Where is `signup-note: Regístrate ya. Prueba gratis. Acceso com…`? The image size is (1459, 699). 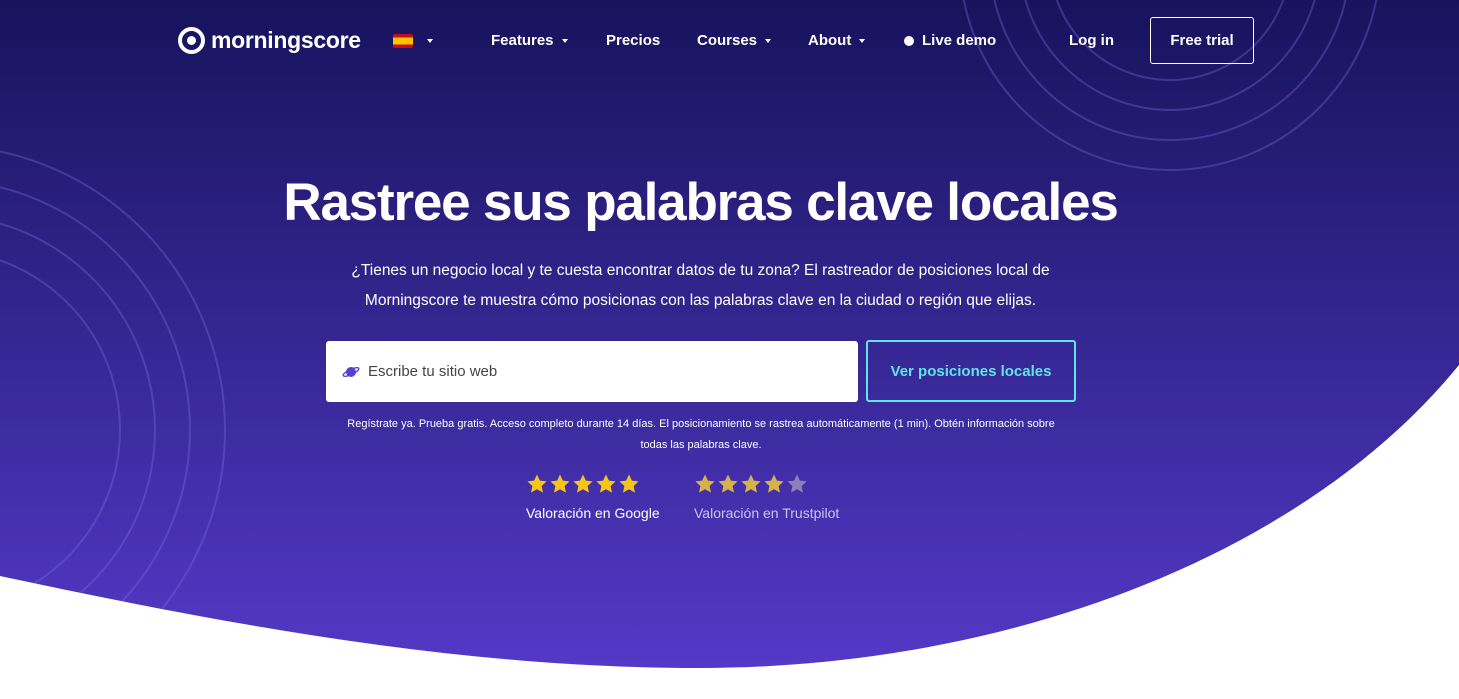
signup-note: Regístrate ya. Prueba gratis. Acceso com… is located at coordinates (701, 435).